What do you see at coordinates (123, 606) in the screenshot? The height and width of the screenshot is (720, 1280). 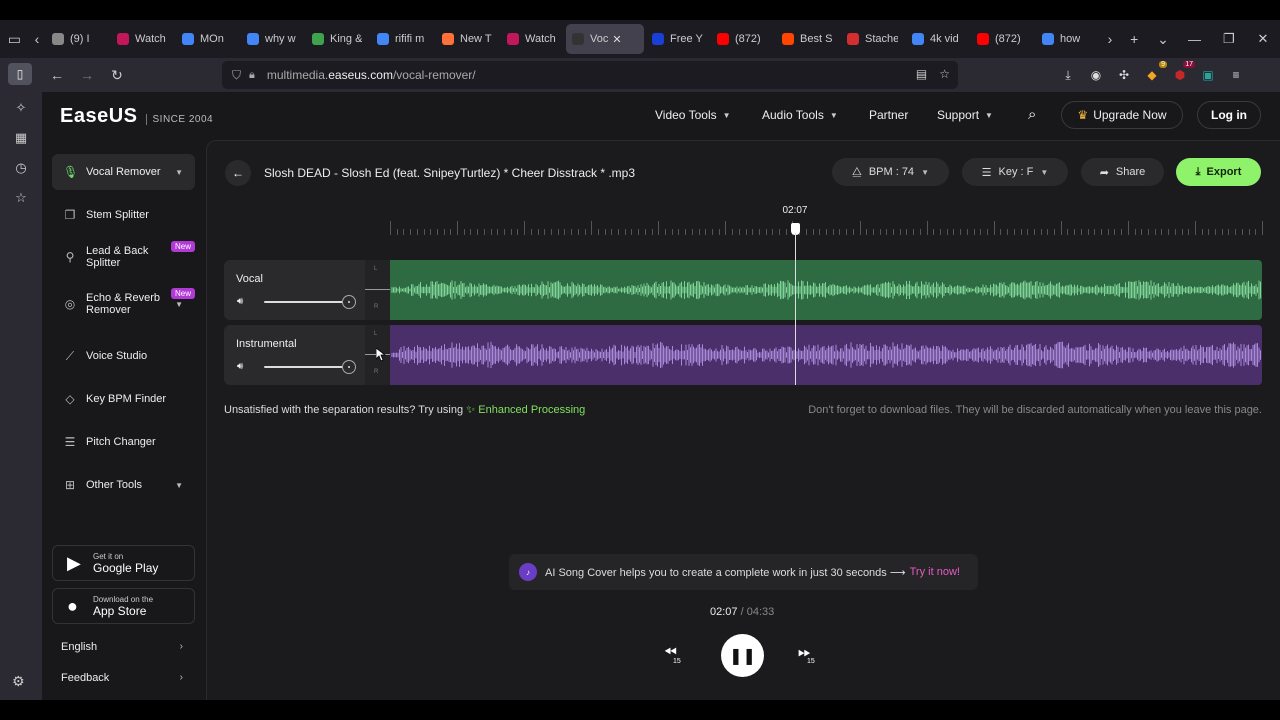 I see `app-store-button: ● Download on the App Store` at bounding box center [123, 606].